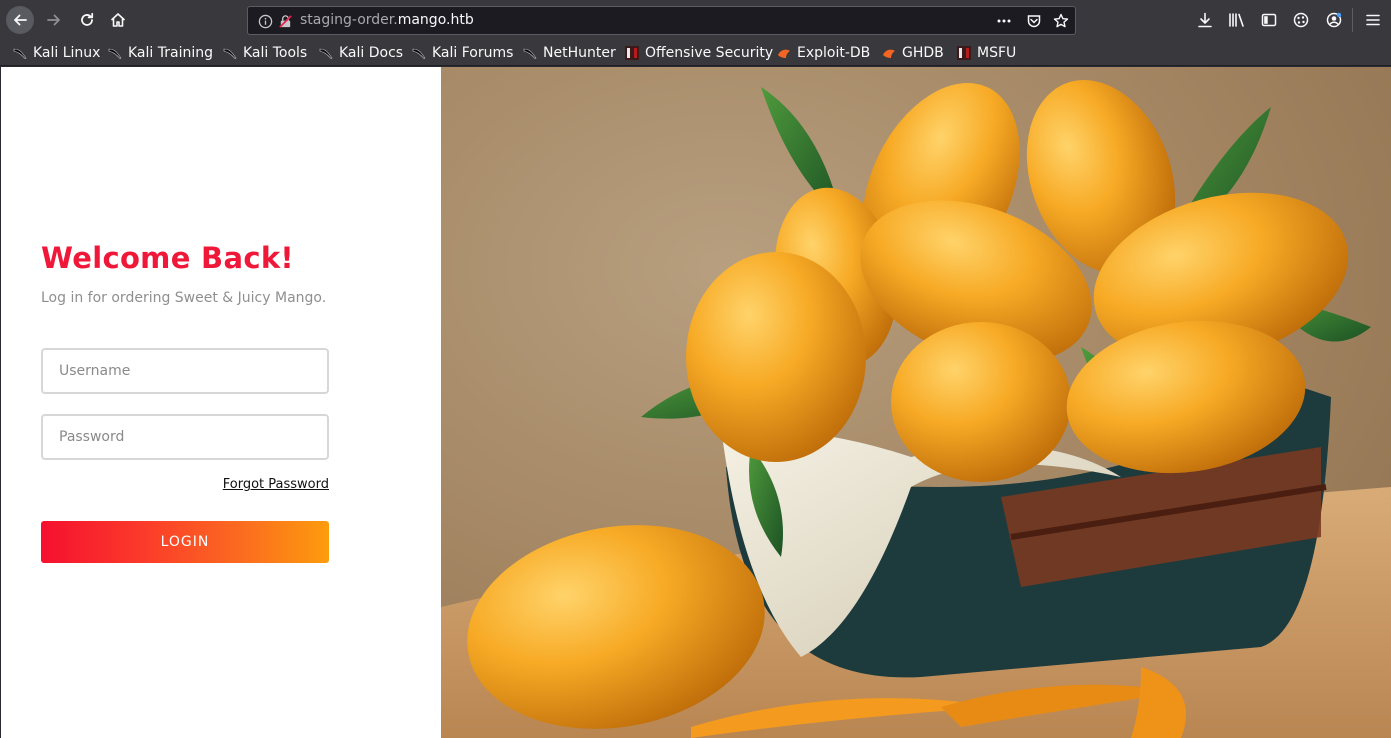 Image resolution: width=1391 pixels, height=738 pixels. What do you see at coordinates (118, 20) in the screenshot?
I see `home-icon` at bounding box center [118, 20].